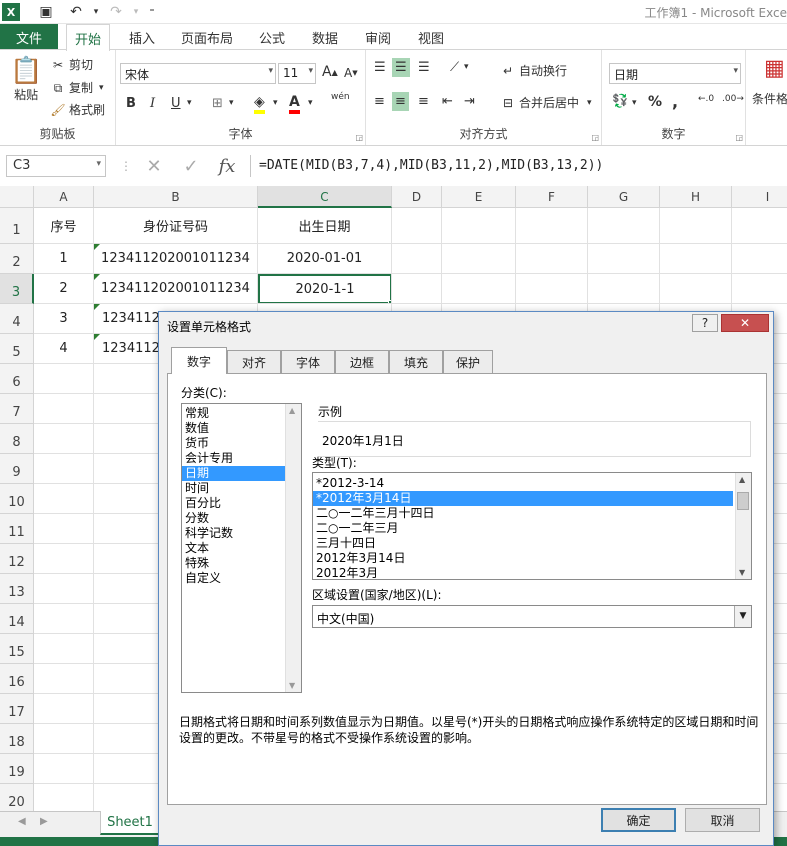 Image resolution: width=787 pixels, height=846 pixels. What do you see at coordinates (17, 469) in the screenshot?
I see `row-header: 9` at bounding box center [17, 469].